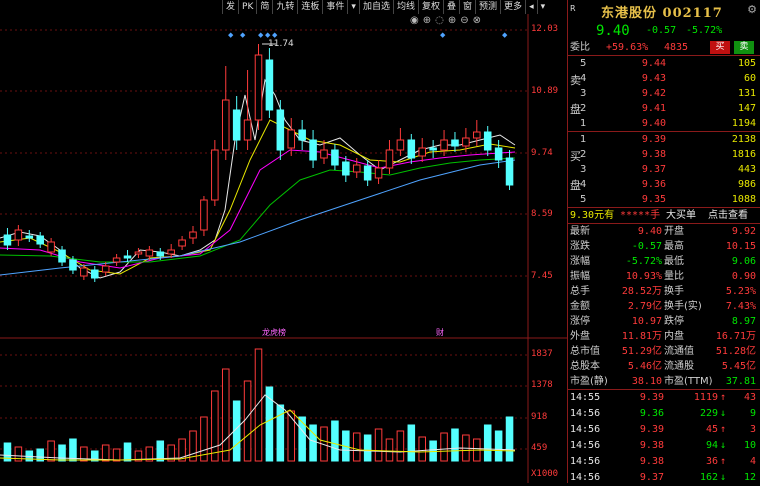 The image size is (760, 486). I want to click on eye-icon: ◉, so click(414, 20).